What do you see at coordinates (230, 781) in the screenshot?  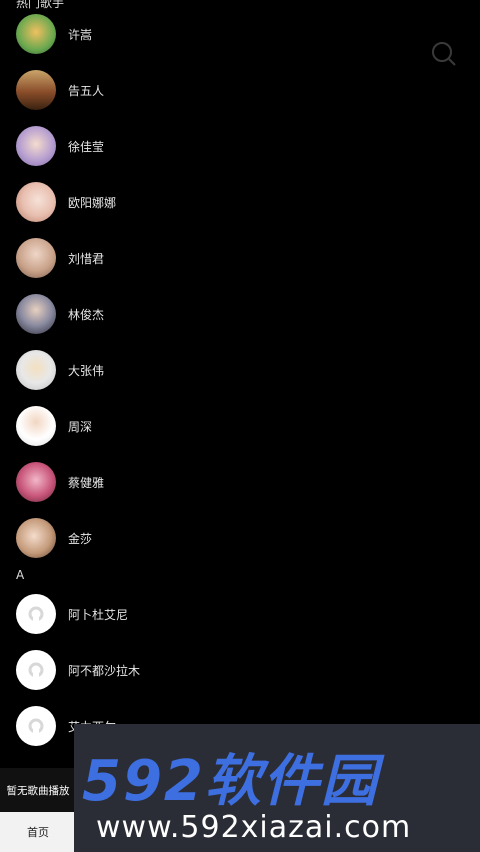 I see `watermark-brand: 592软件园` at bounding box center [230, 781].